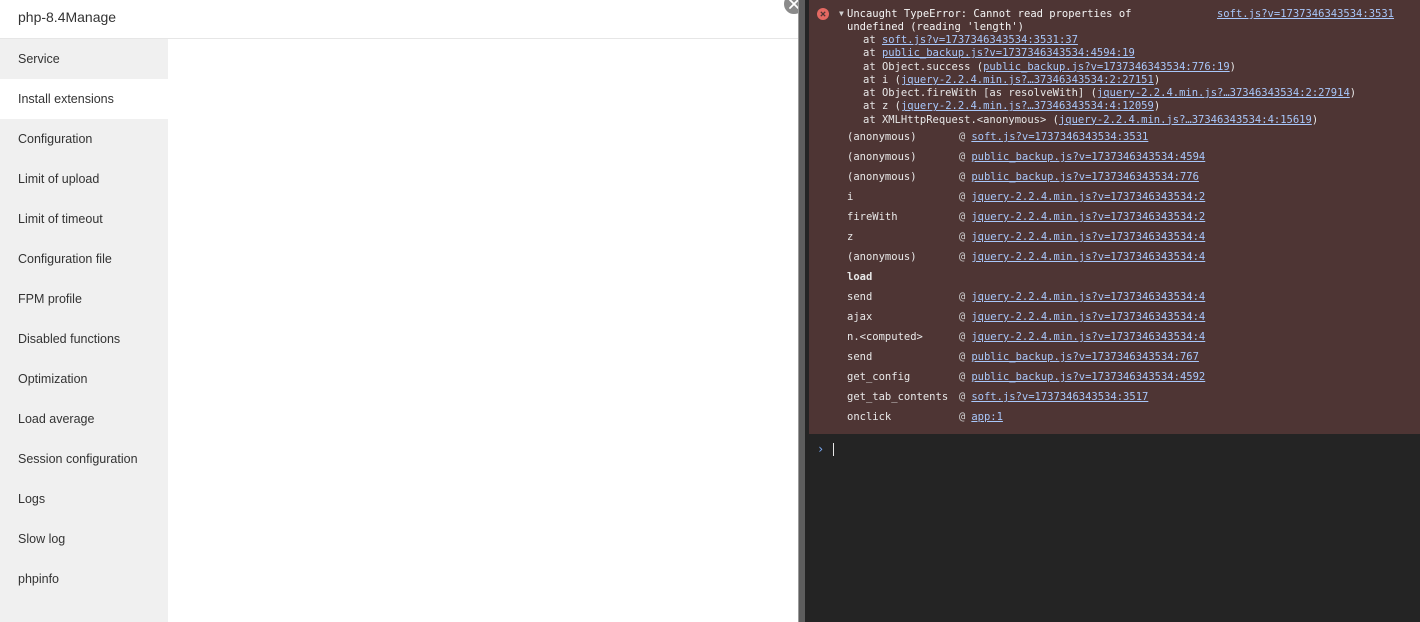 The width and height of the screenshot is (1420, 622). I want to click on trace-source-link: public_backup.js?v=1737346343534:767, so click(1085, 357).